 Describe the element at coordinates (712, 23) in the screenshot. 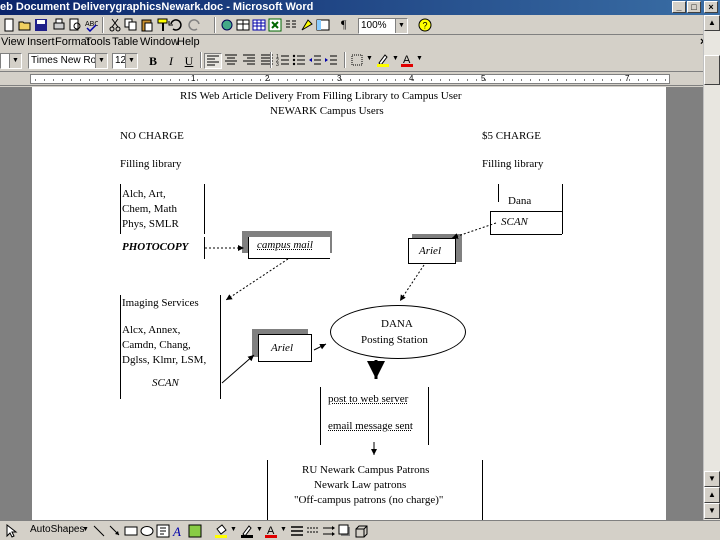

I see `scroll-up-button: ▲` at that location.